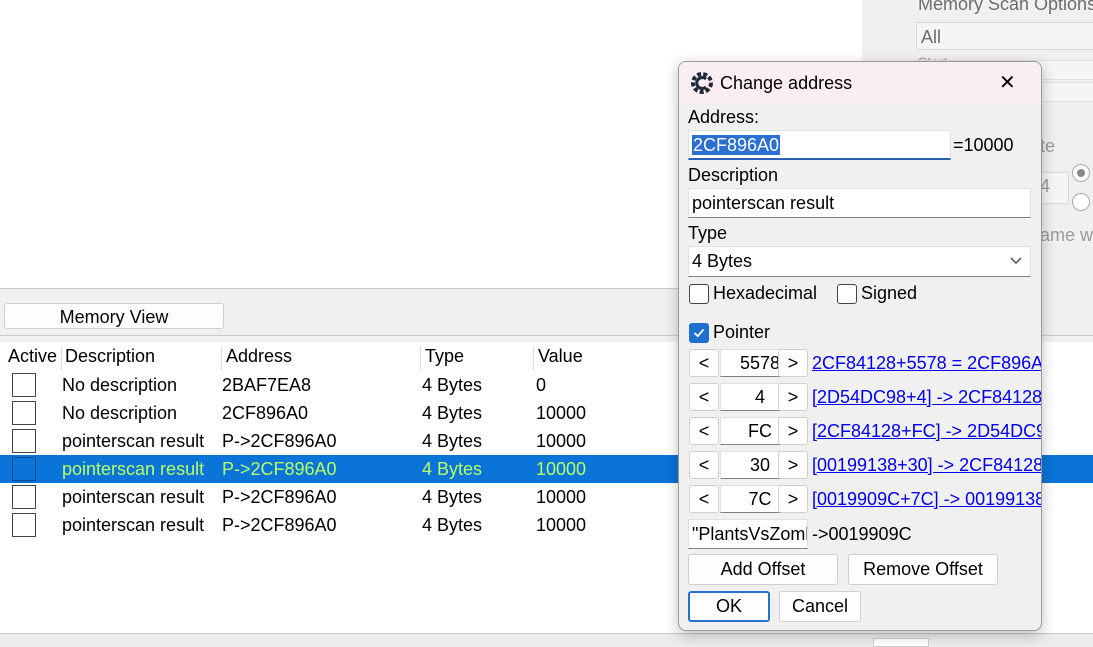  I want to click on scan-region-select: All, so click(1004, 36).